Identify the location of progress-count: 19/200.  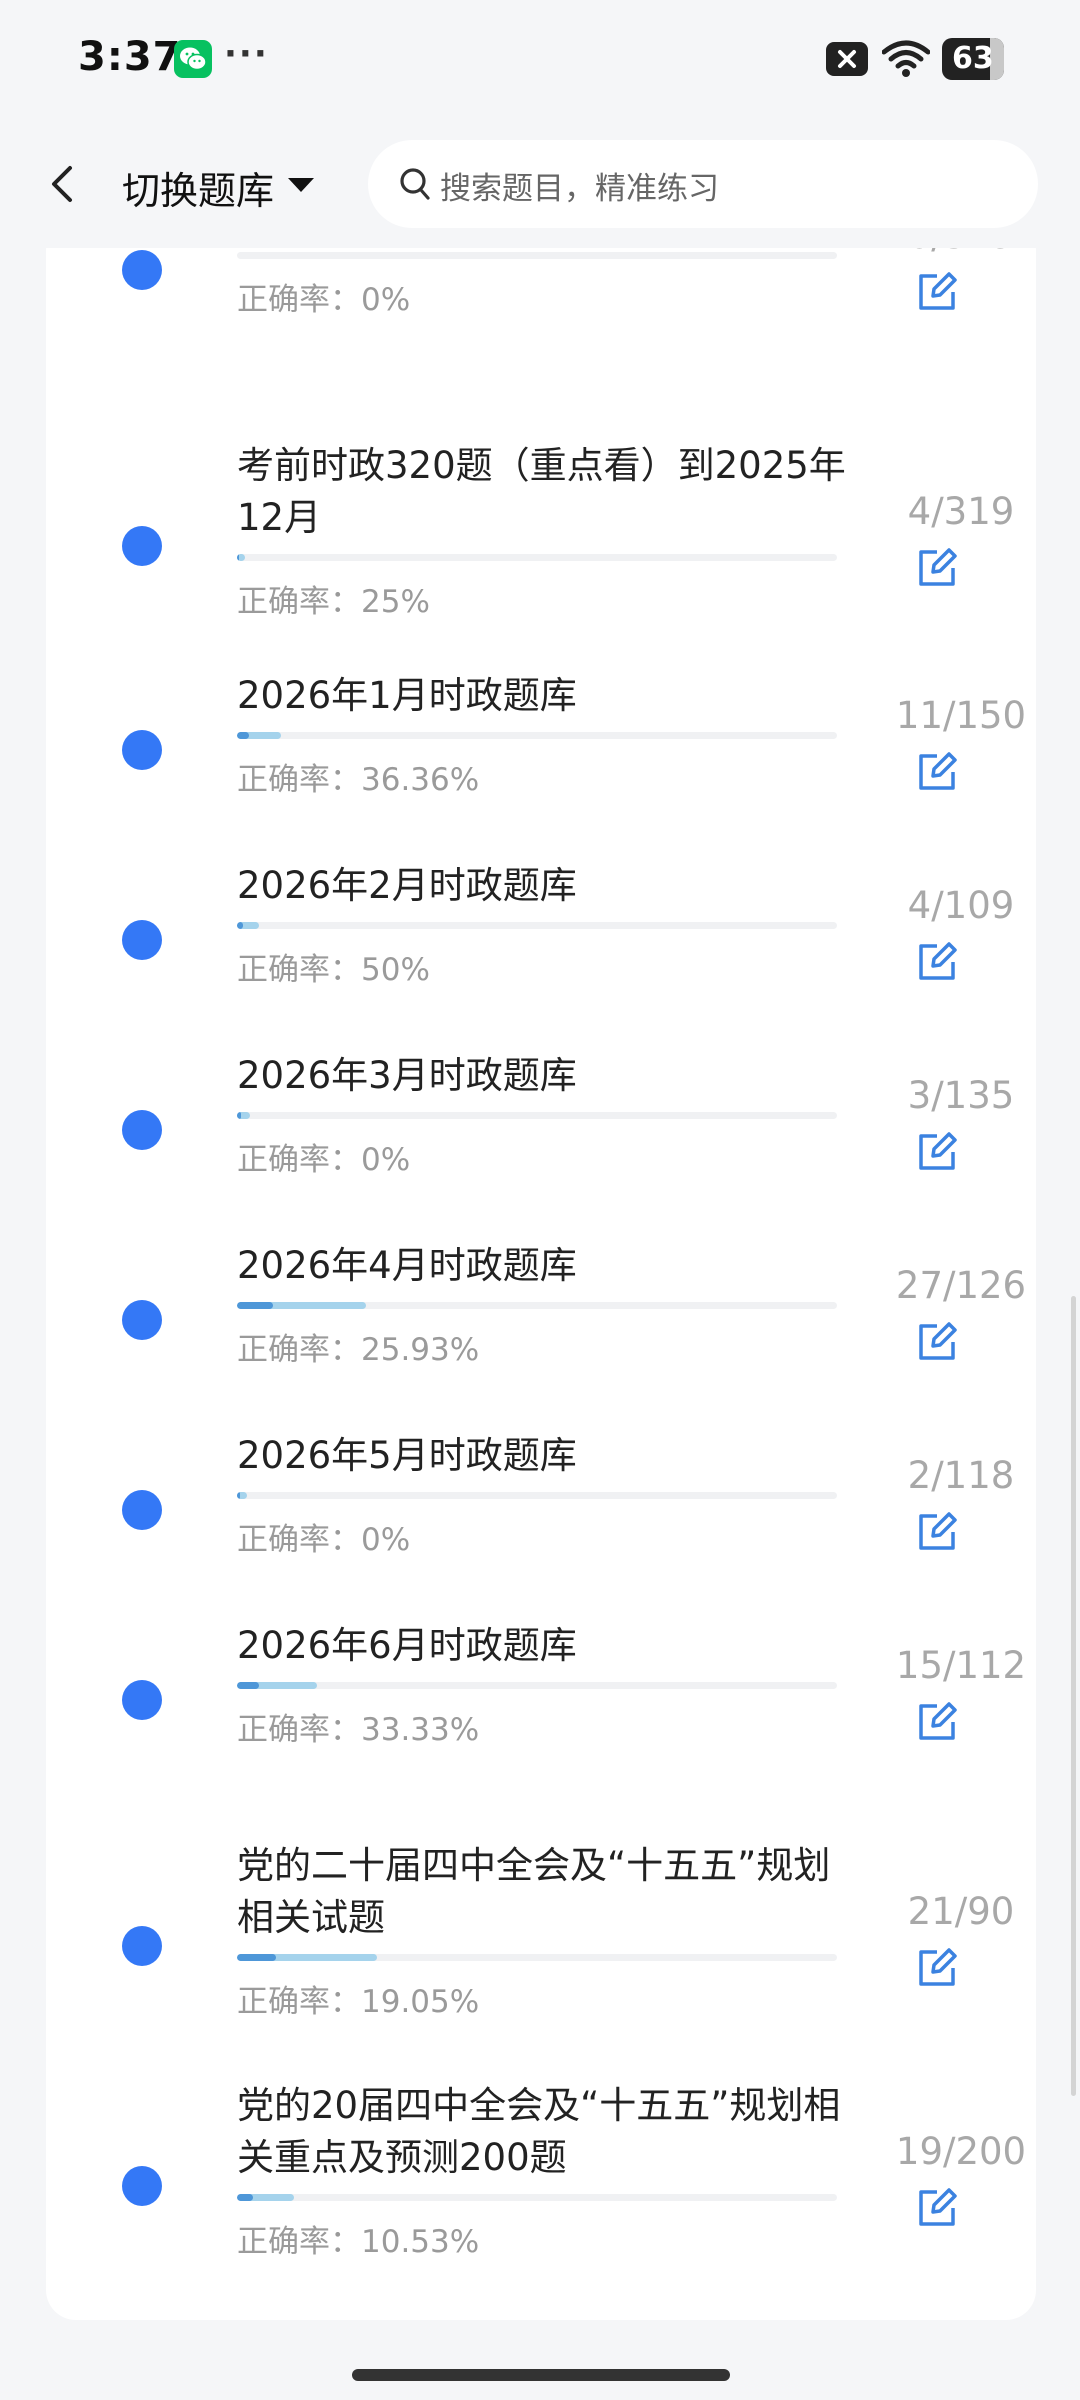
(961, 2151).